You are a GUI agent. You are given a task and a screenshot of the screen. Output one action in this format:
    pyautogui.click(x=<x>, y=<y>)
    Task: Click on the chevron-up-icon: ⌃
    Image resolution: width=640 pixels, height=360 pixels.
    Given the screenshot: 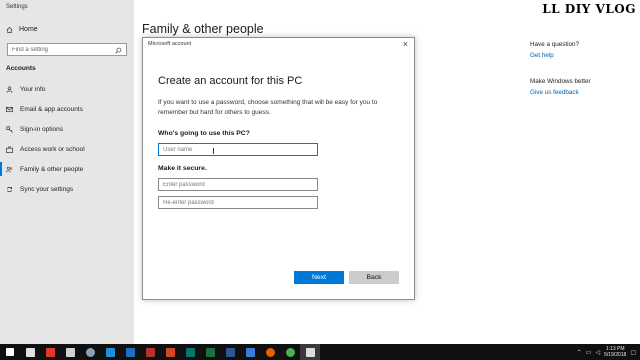 What is the action you would take?
    pyautogui.click(x=579, y=352)
    